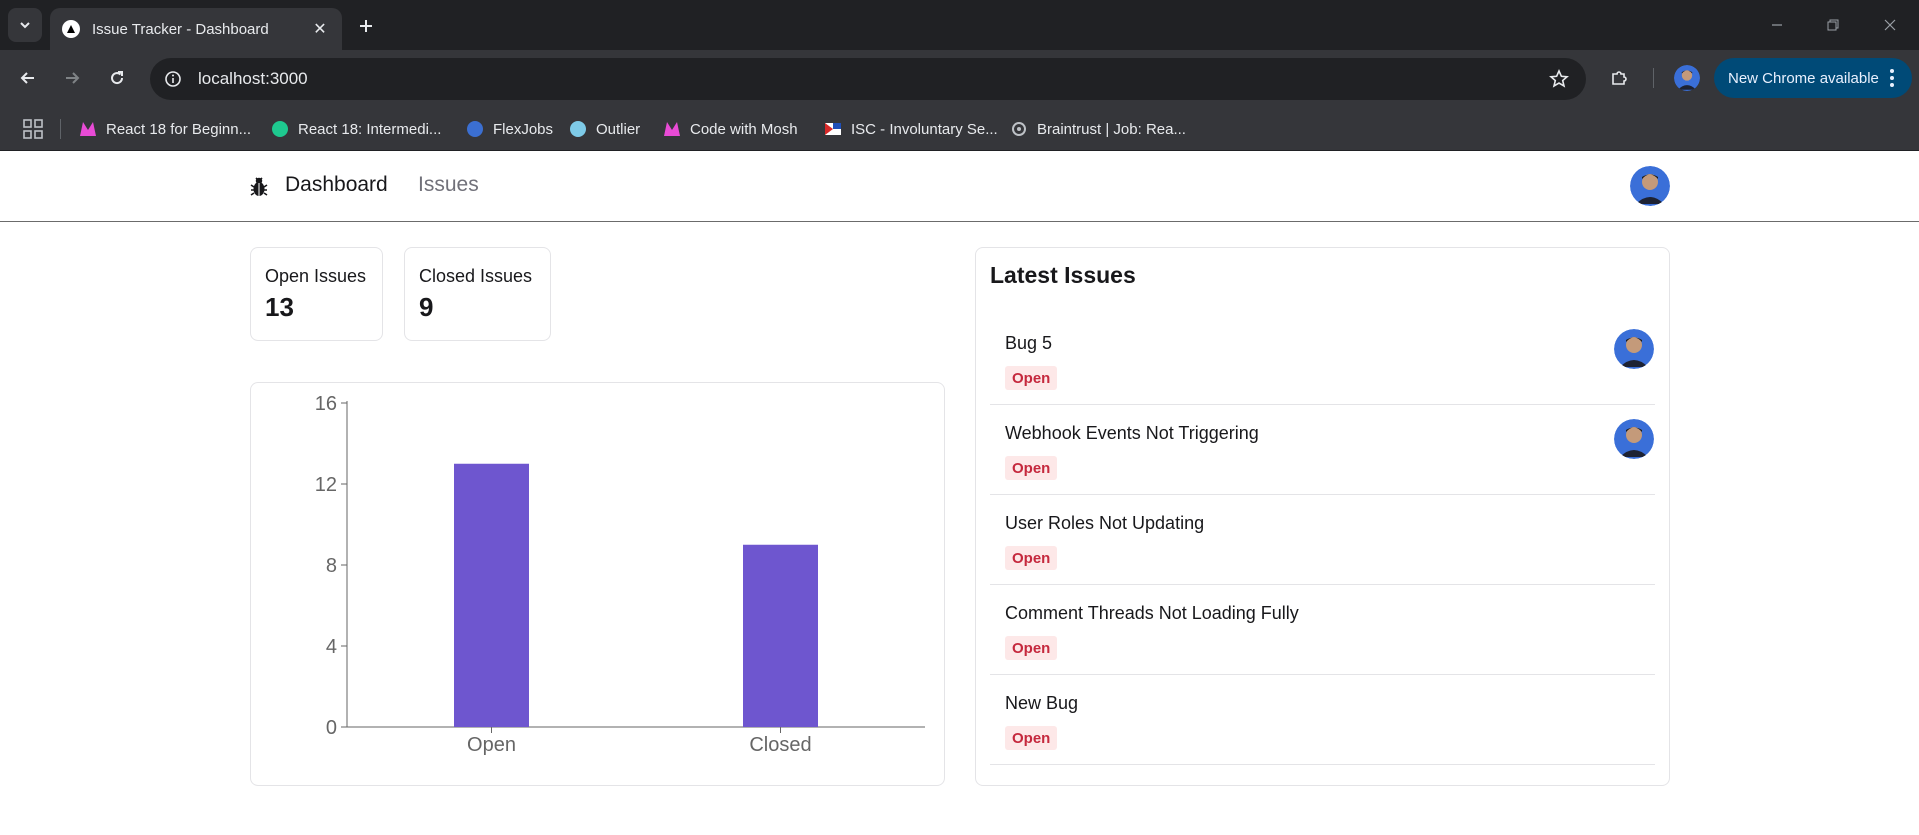  Describe the element at coordinates (173, 79) in the screenshot. I see `site-info-icon` at that location.